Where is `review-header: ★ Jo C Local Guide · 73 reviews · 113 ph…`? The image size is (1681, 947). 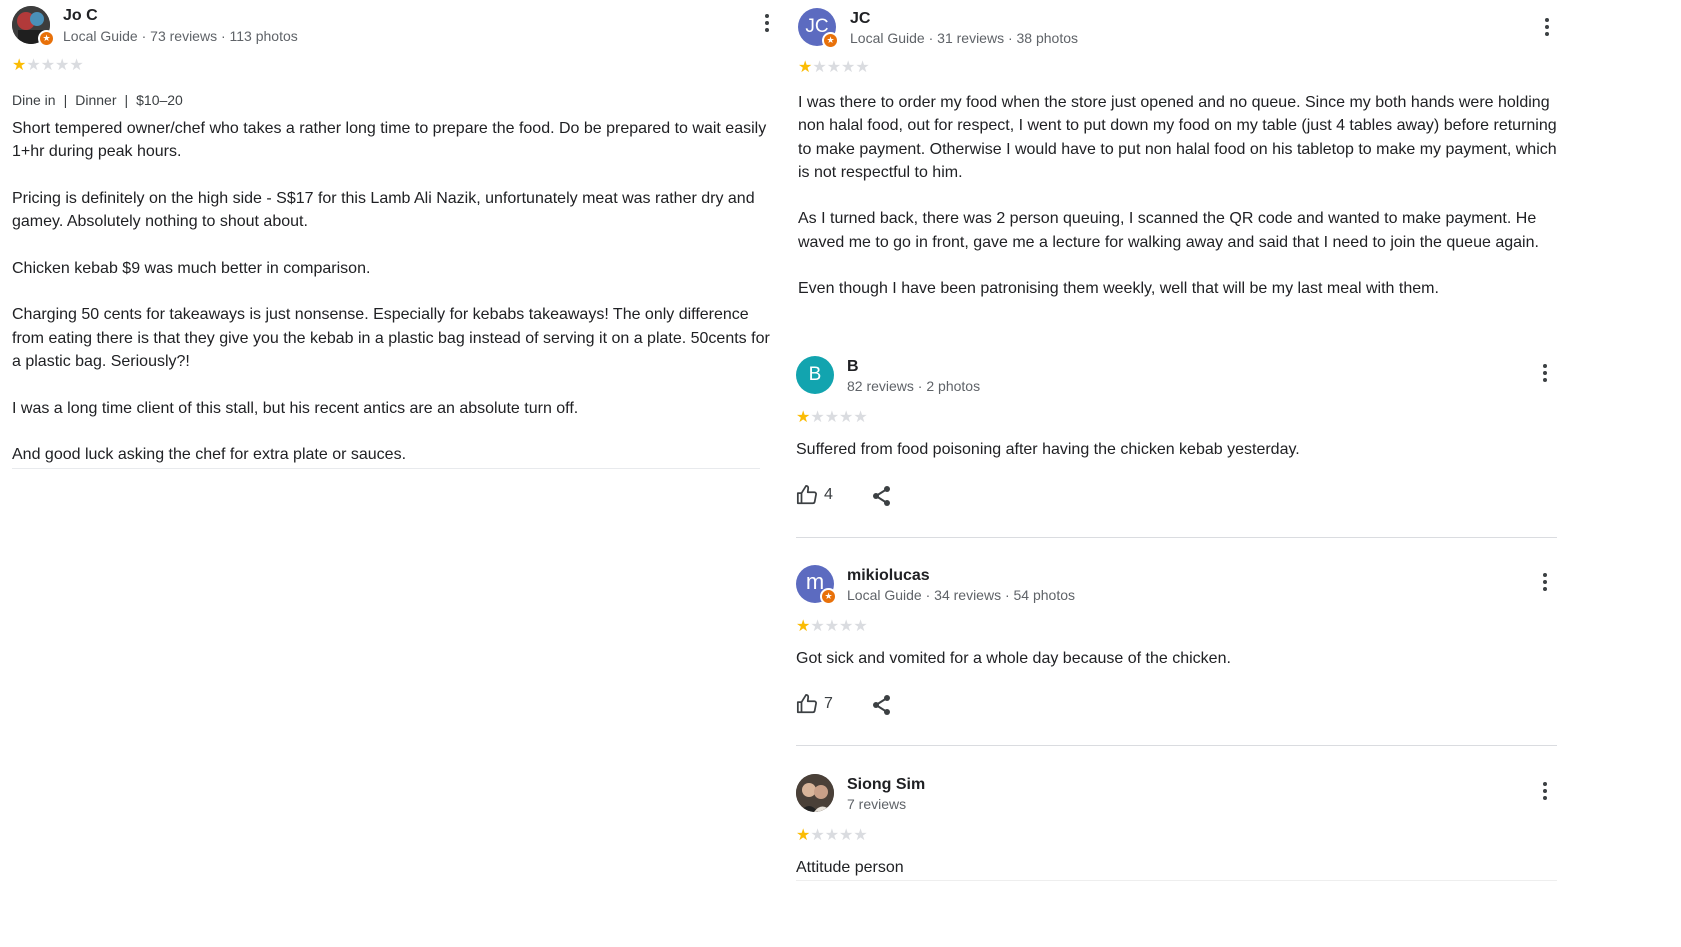 review-header: ★ Jo C Local Guide · 73 reviews · 113 ph… is located at coordinates (392, 30).